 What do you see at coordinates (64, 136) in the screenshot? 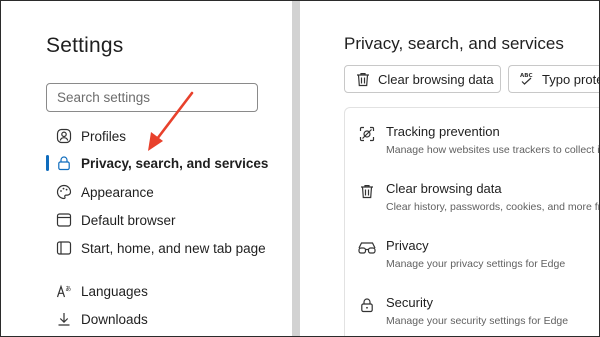
I see `profile-icon` at bounding box center [64, 136].